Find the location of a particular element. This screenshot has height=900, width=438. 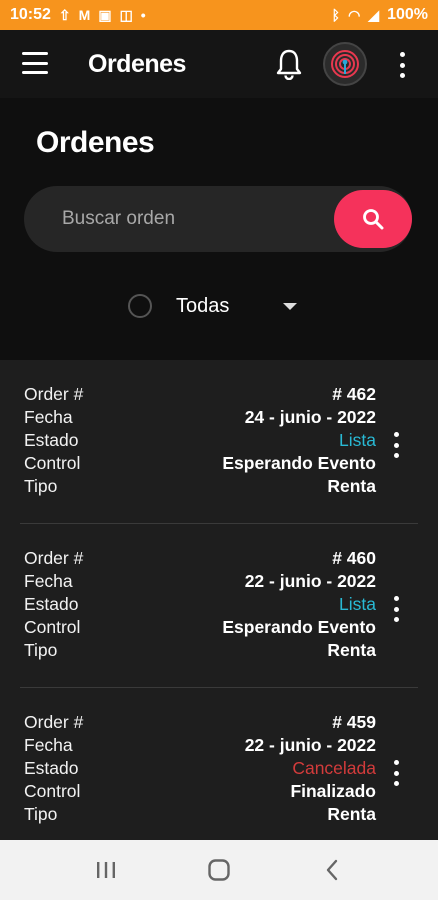

order-value: # 459 is located at coordinates (354, 722).